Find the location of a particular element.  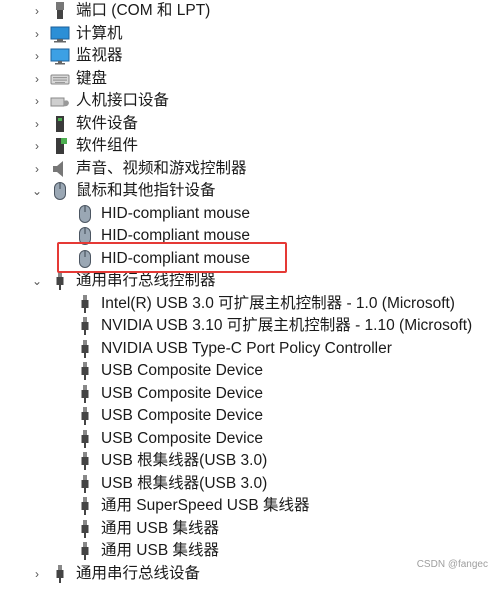

software-device-icon is located at coordinates (60, 124).